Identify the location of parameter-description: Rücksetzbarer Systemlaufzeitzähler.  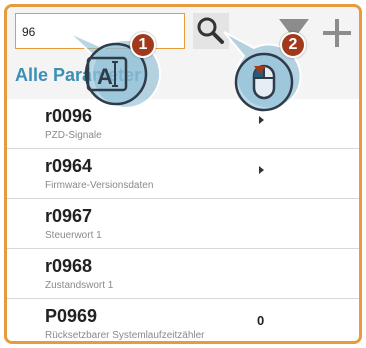
(125, 335).